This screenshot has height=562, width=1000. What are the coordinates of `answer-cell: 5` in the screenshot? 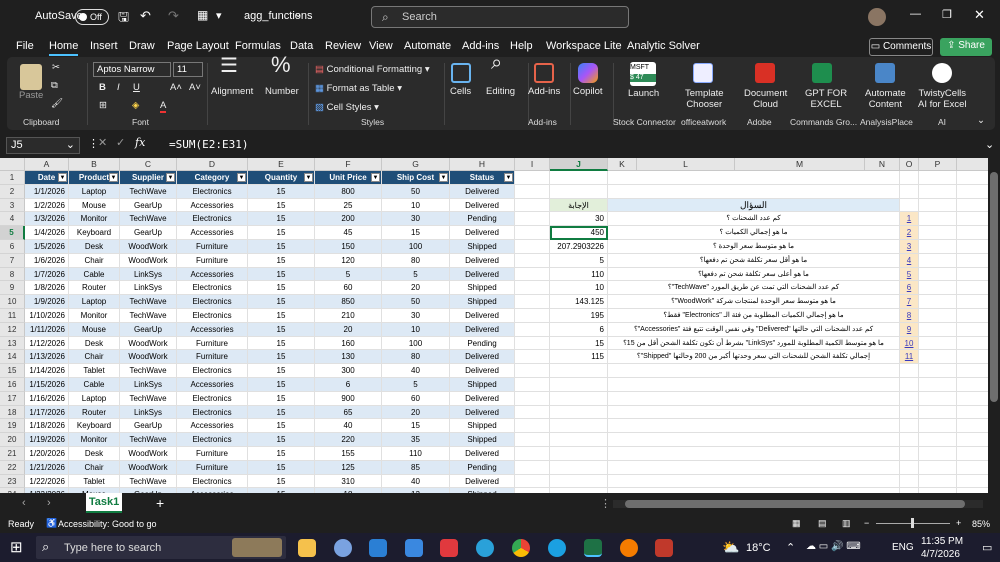 It's located at (579, 260).